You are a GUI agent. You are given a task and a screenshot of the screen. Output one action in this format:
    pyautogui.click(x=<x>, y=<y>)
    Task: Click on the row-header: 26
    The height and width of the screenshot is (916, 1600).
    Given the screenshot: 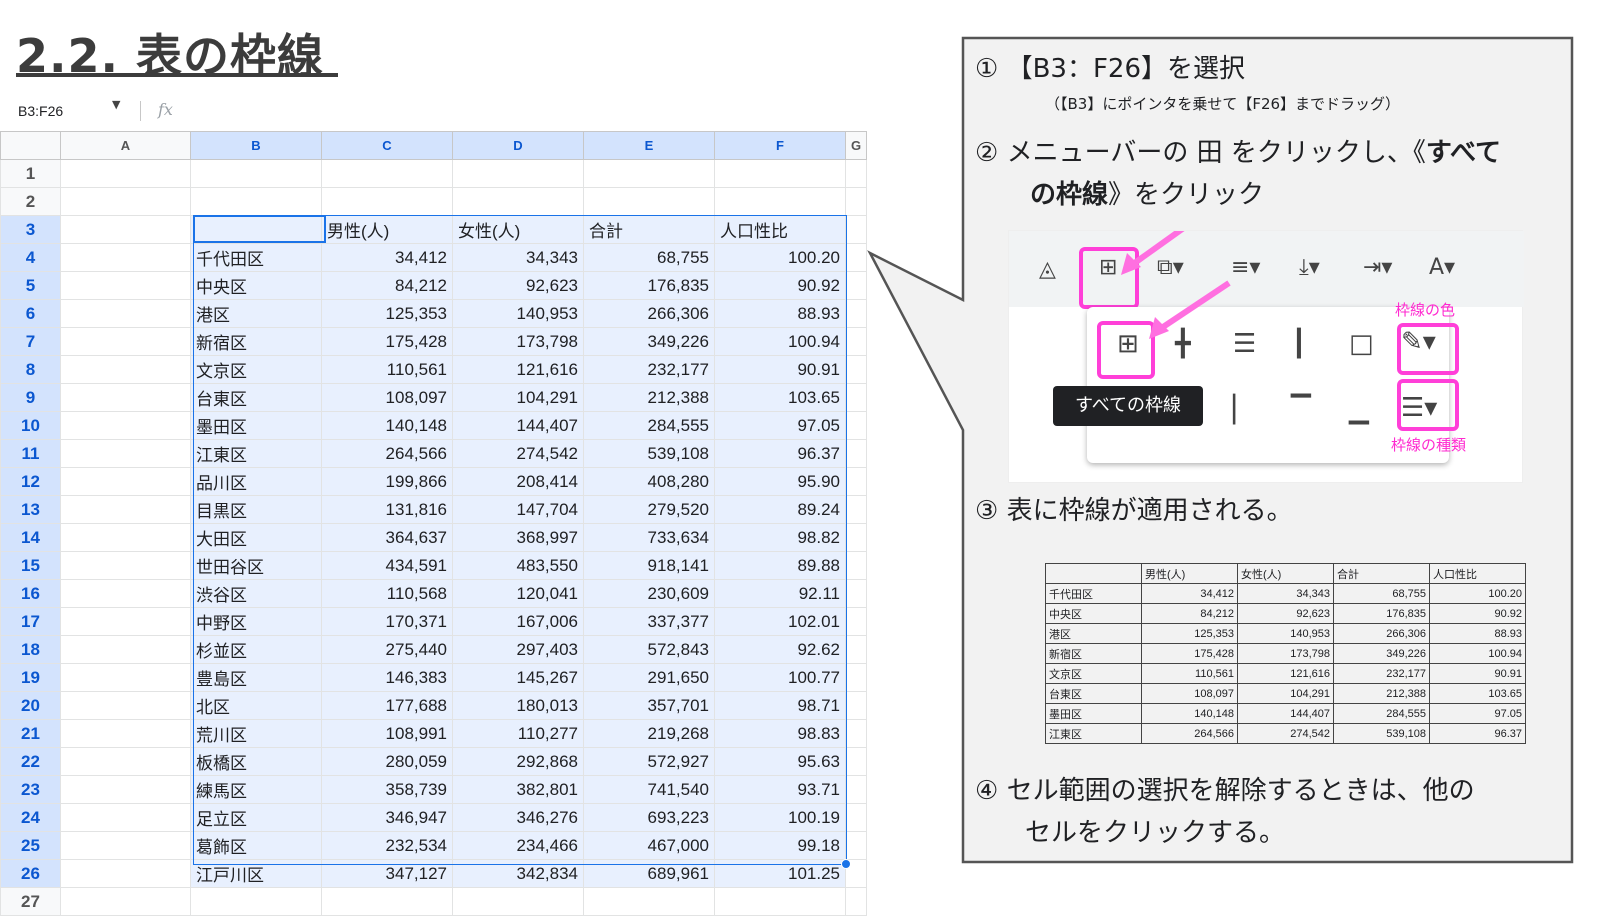 What is the action you would take?
    pyautogui.click(x=30, y=873)
    